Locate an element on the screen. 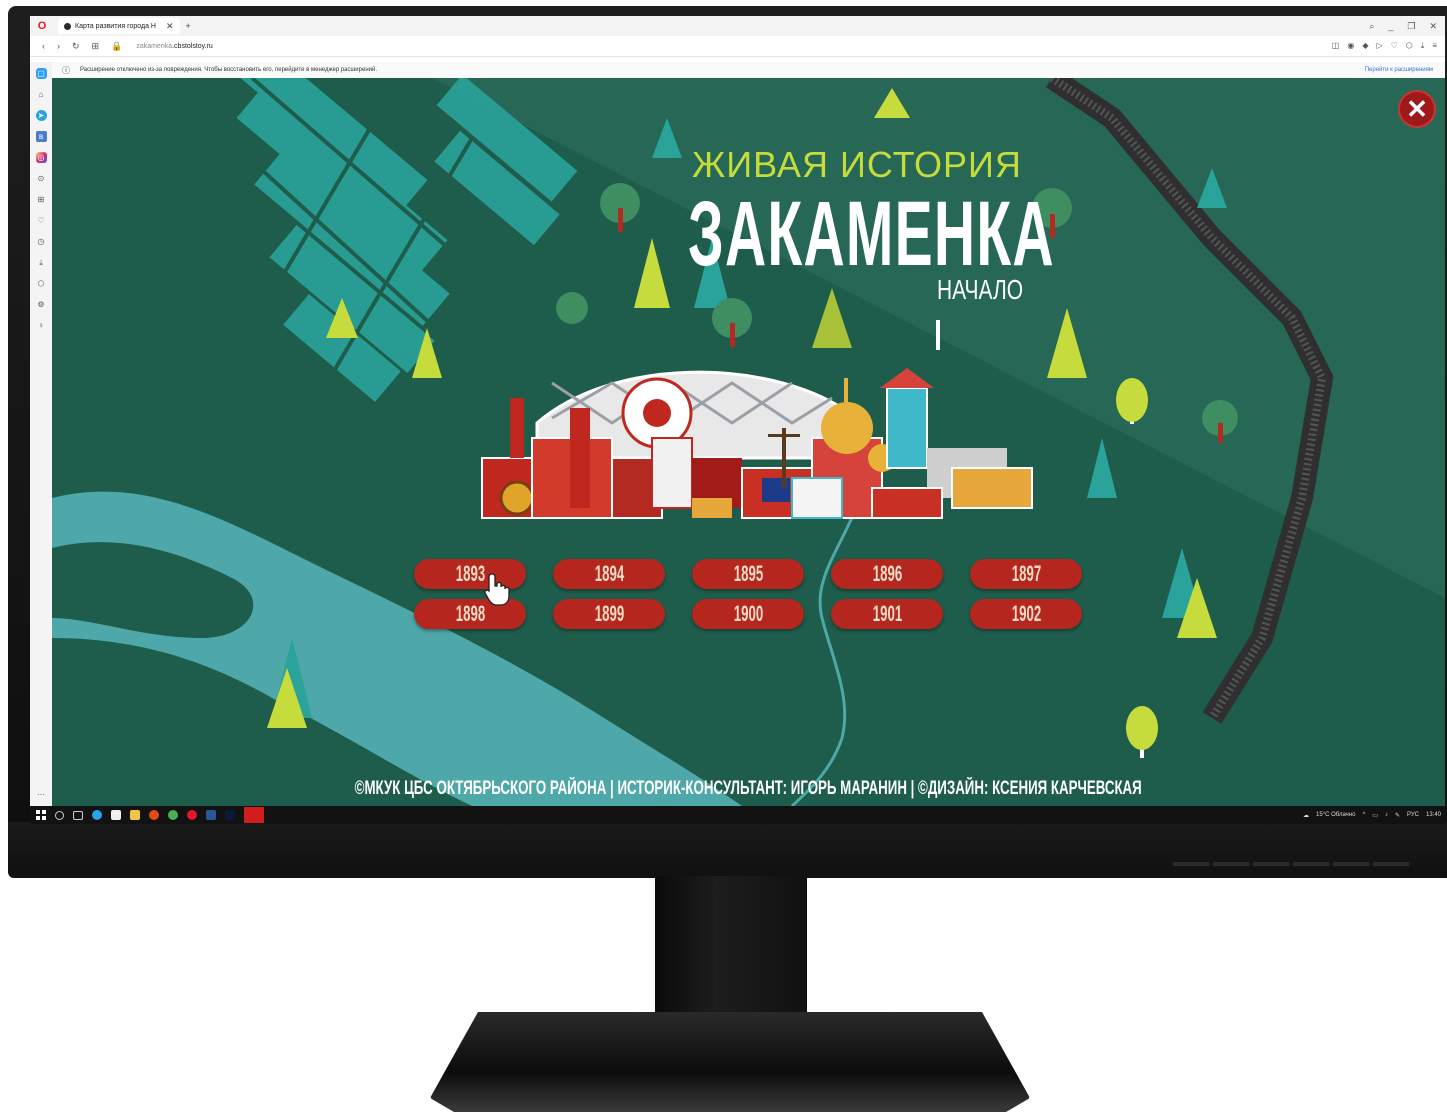 The width and height of the screenshot is (1447, 1115). year-label: 1900 is located at coordinates (748, 613).